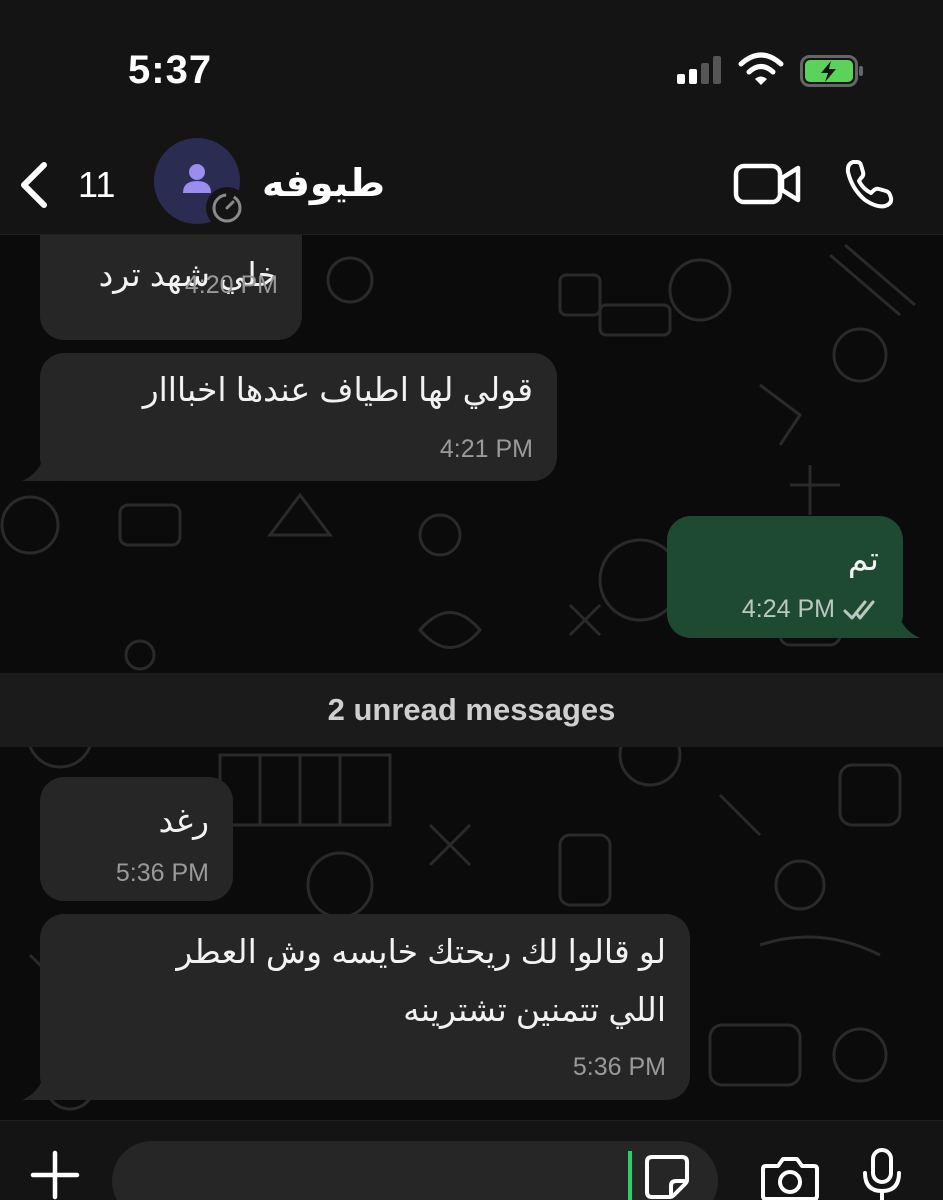 Image resolution: width=943 pixels, height=1200 pixels. I want to click on cellular-signal-icon, so click(700, 70).